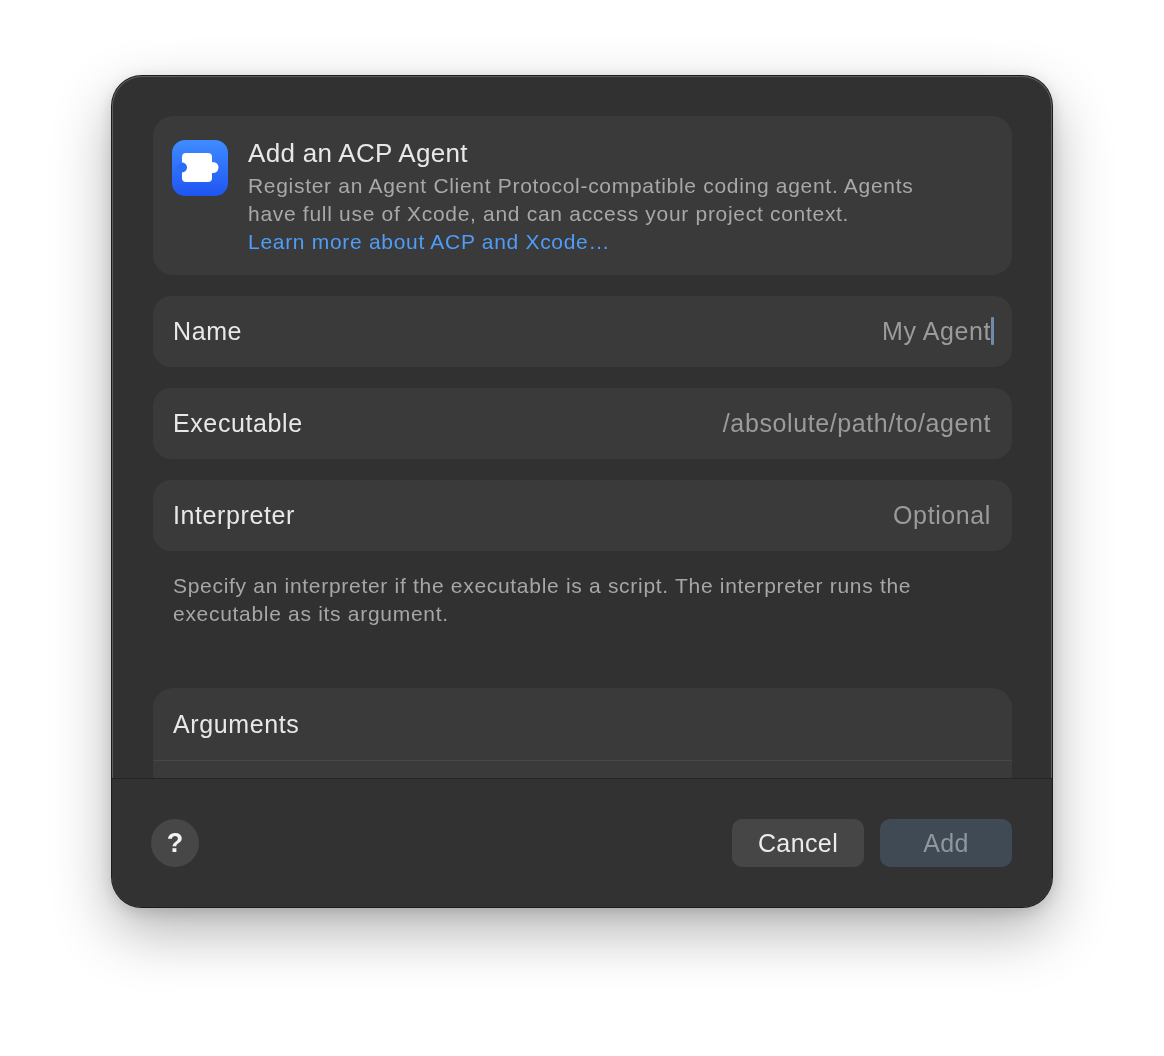 This screenshot has width=1164, height=1056. I want to click on field-label: Executable, so click(238, 423).